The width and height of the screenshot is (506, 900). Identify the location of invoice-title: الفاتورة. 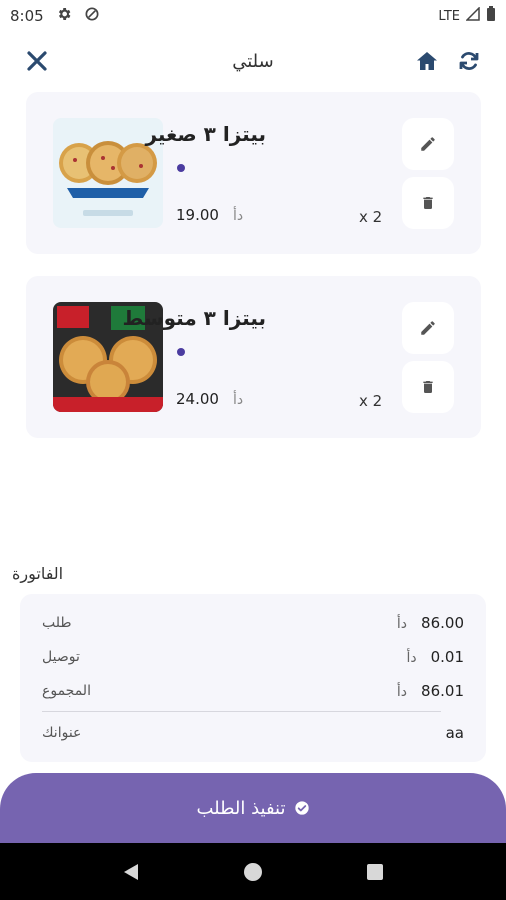
(38, 573).